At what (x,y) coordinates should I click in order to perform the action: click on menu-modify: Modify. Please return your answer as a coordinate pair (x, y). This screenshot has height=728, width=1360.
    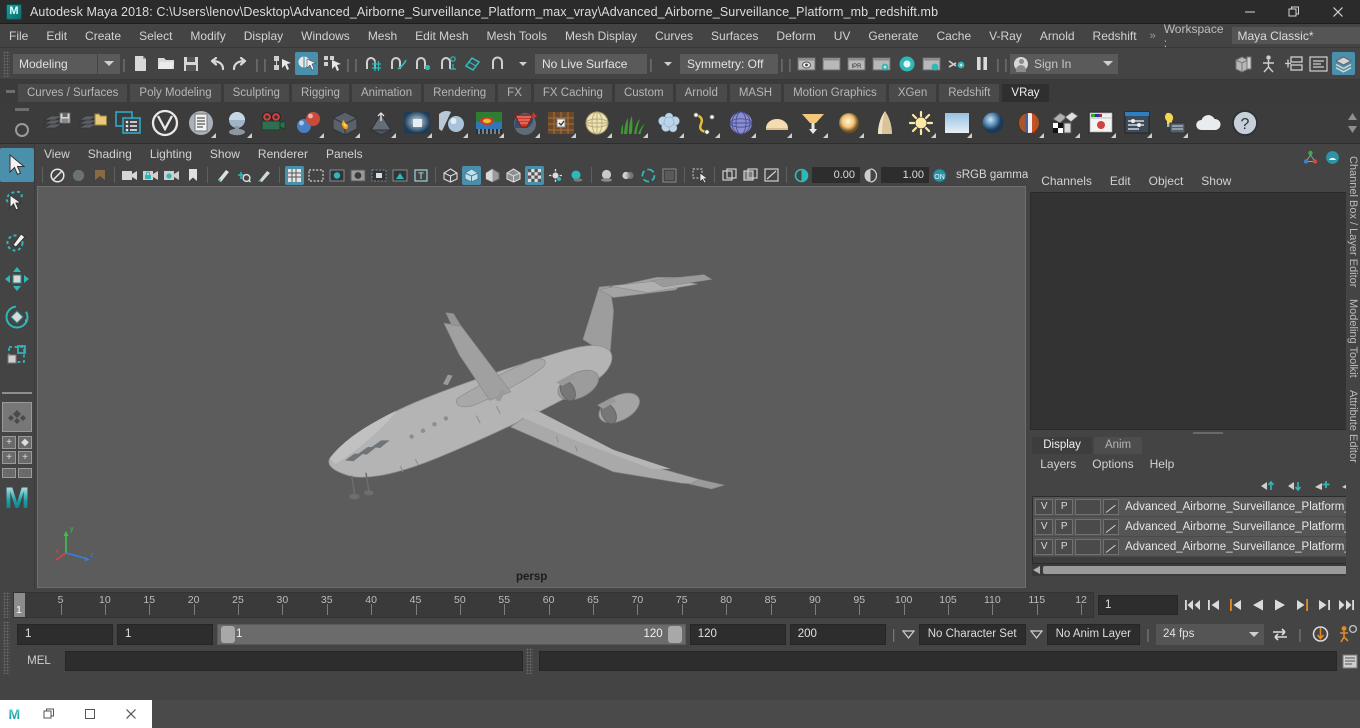
    Looking at the image, I should click on (207, 36).